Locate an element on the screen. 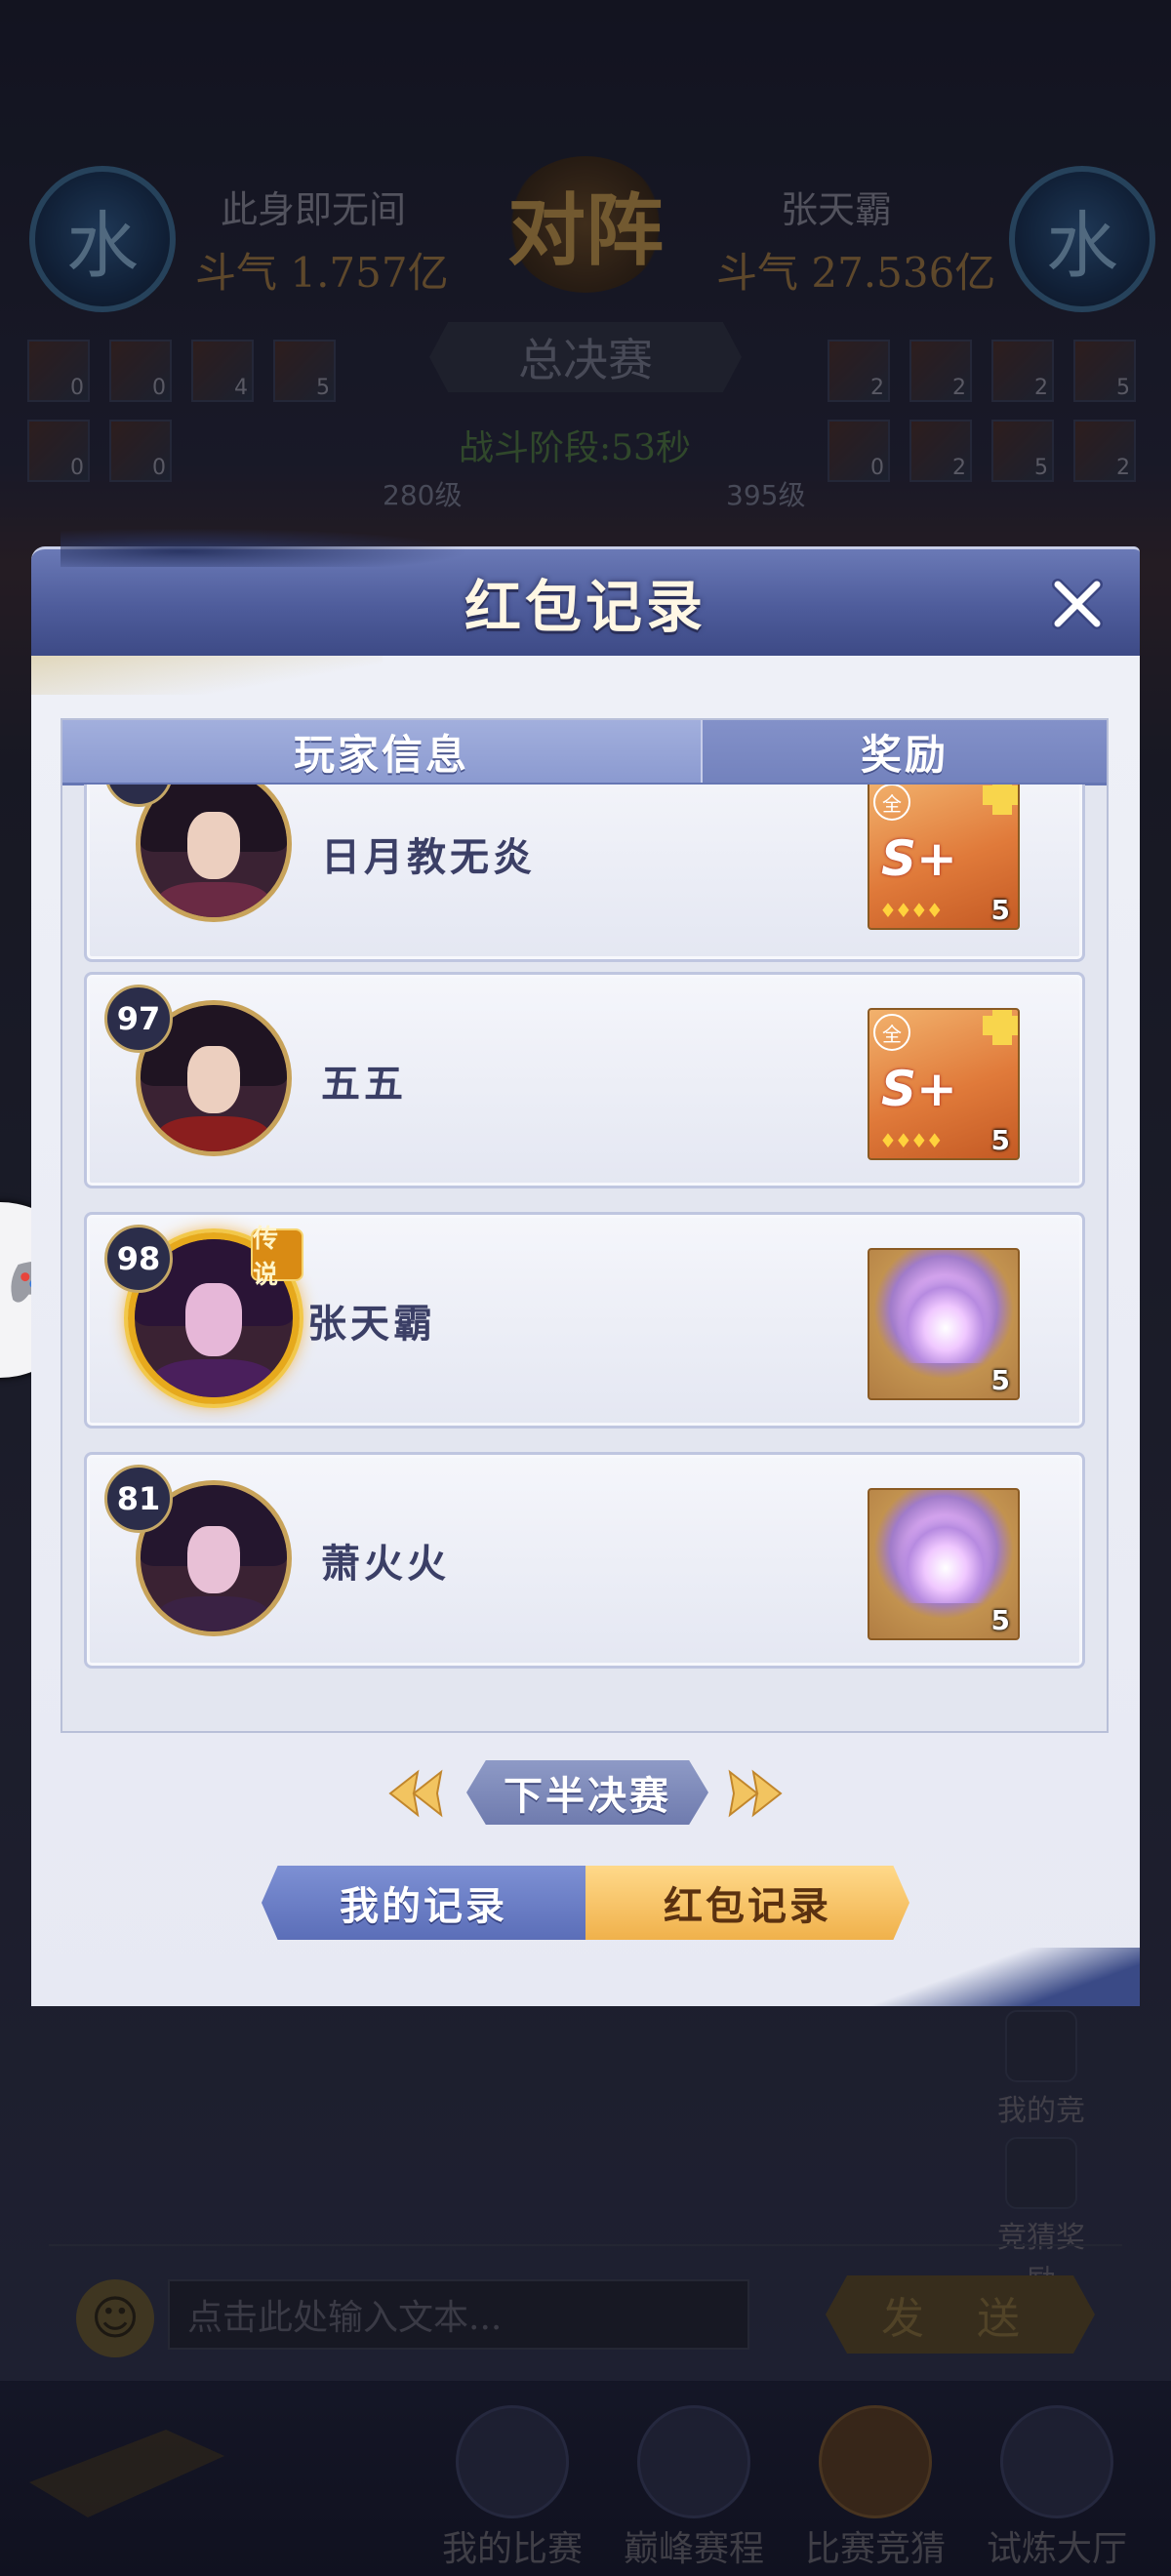 The width and height of the screenshot is (1171, 2576). close-icon is located at coordinates (1077, 604).